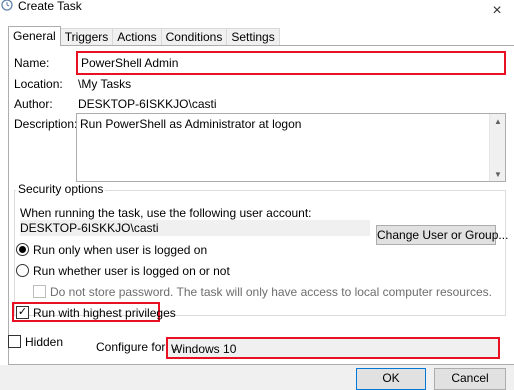 Image resolution: width=514 pixels, height=390 pixels. What do you see at coordinates (132, 347) in the screenshot?
I see `configure-for-label: Configure for:` at bounding box center [132, 347].